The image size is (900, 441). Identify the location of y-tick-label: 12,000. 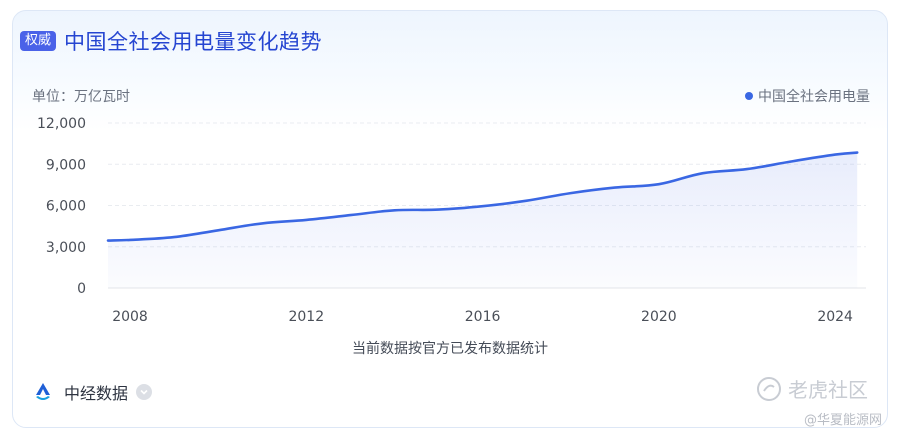
(61, 124).